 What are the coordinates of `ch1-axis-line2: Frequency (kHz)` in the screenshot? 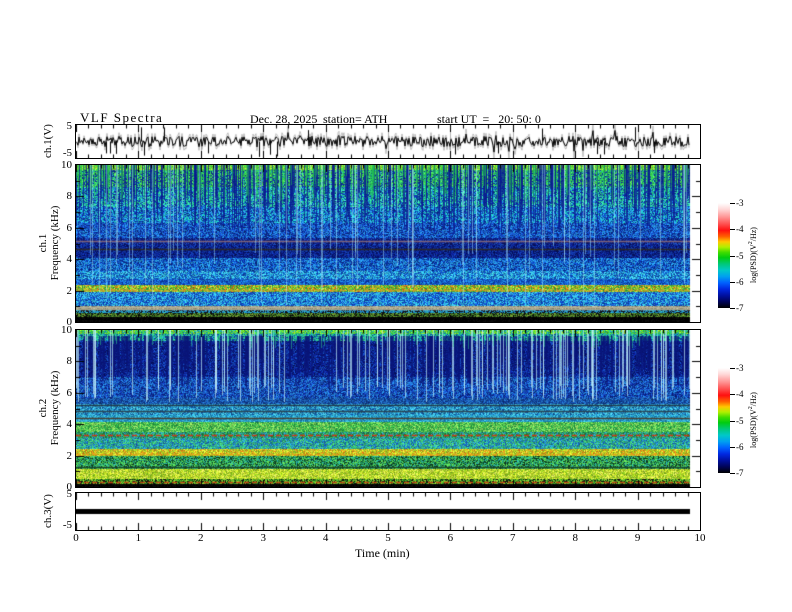 It's located at (55, 243).